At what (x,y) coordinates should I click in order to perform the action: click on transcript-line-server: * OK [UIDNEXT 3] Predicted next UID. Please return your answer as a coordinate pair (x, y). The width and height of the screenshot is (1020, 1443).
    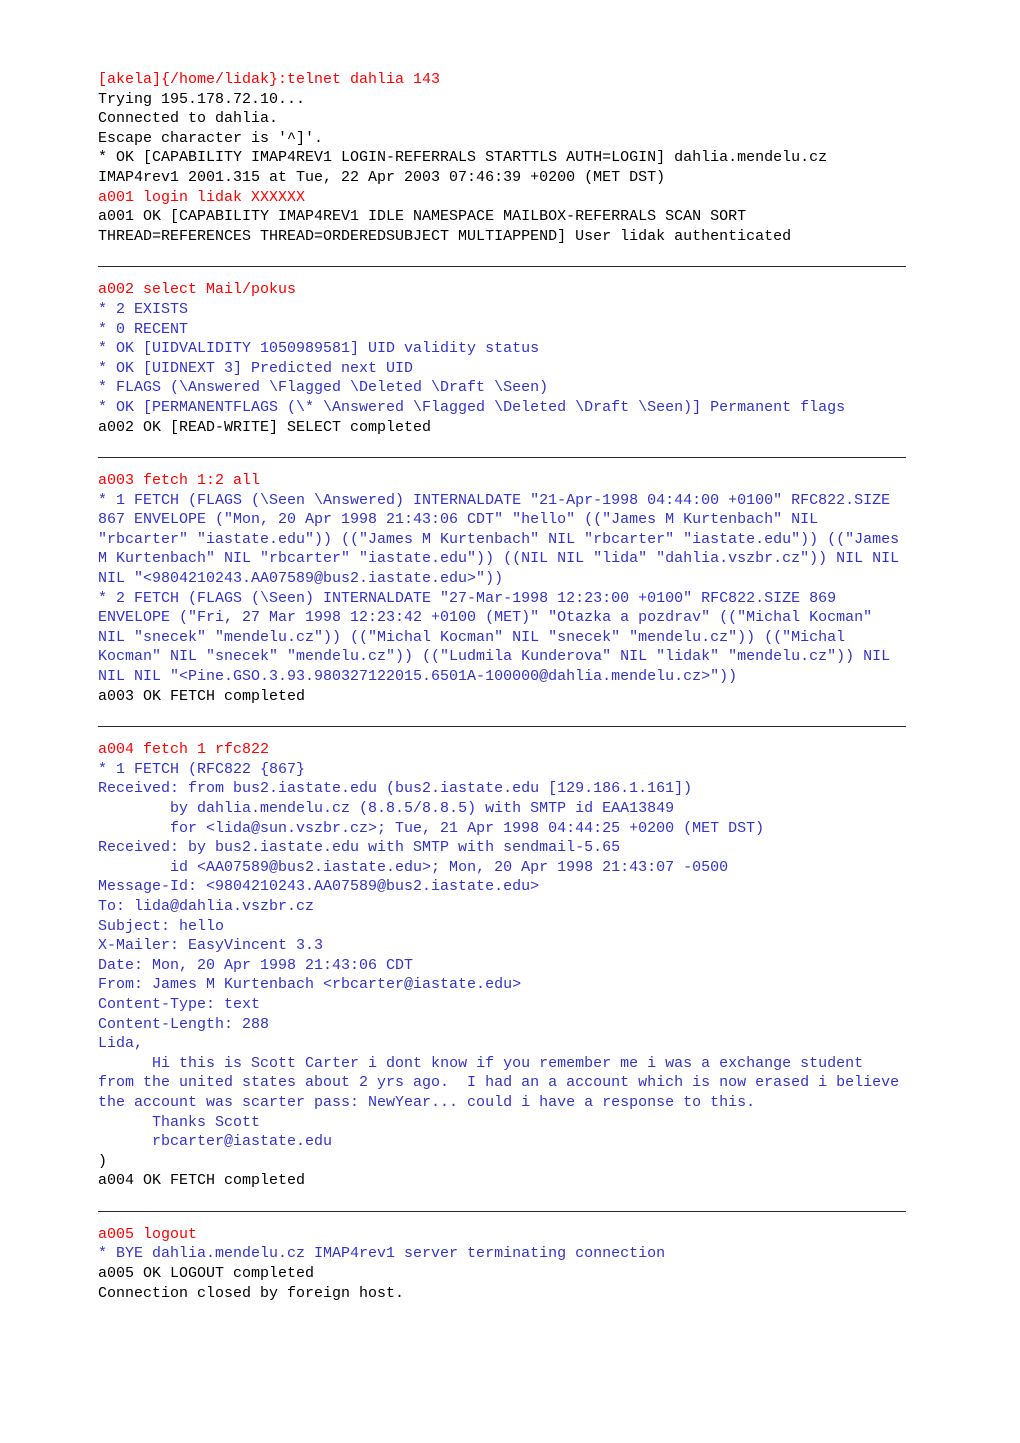
    Looking at the image, I should click on (256, 368).